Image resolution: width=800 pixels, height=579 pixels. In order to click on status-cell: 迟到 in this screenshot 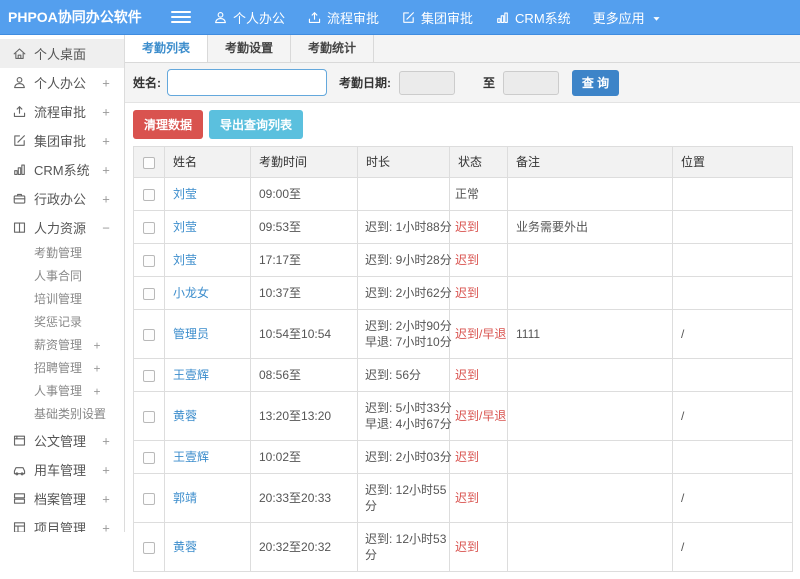, I will do `click(478, 293)`.